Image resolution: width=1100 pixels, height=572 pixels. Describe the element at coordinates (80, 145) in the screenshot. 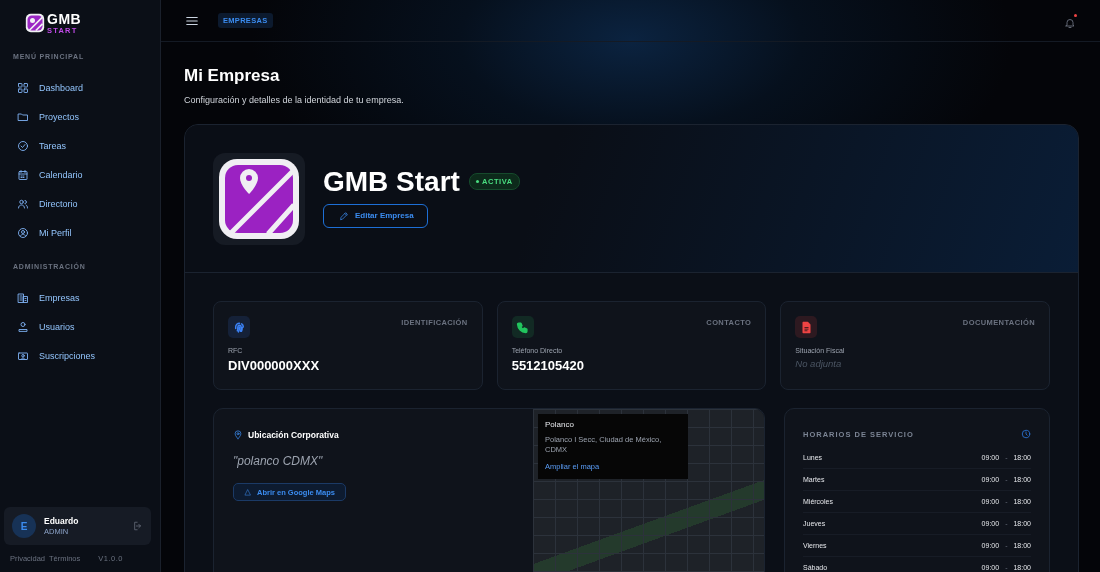

I see `sidebar-item: Tareas` at that location.